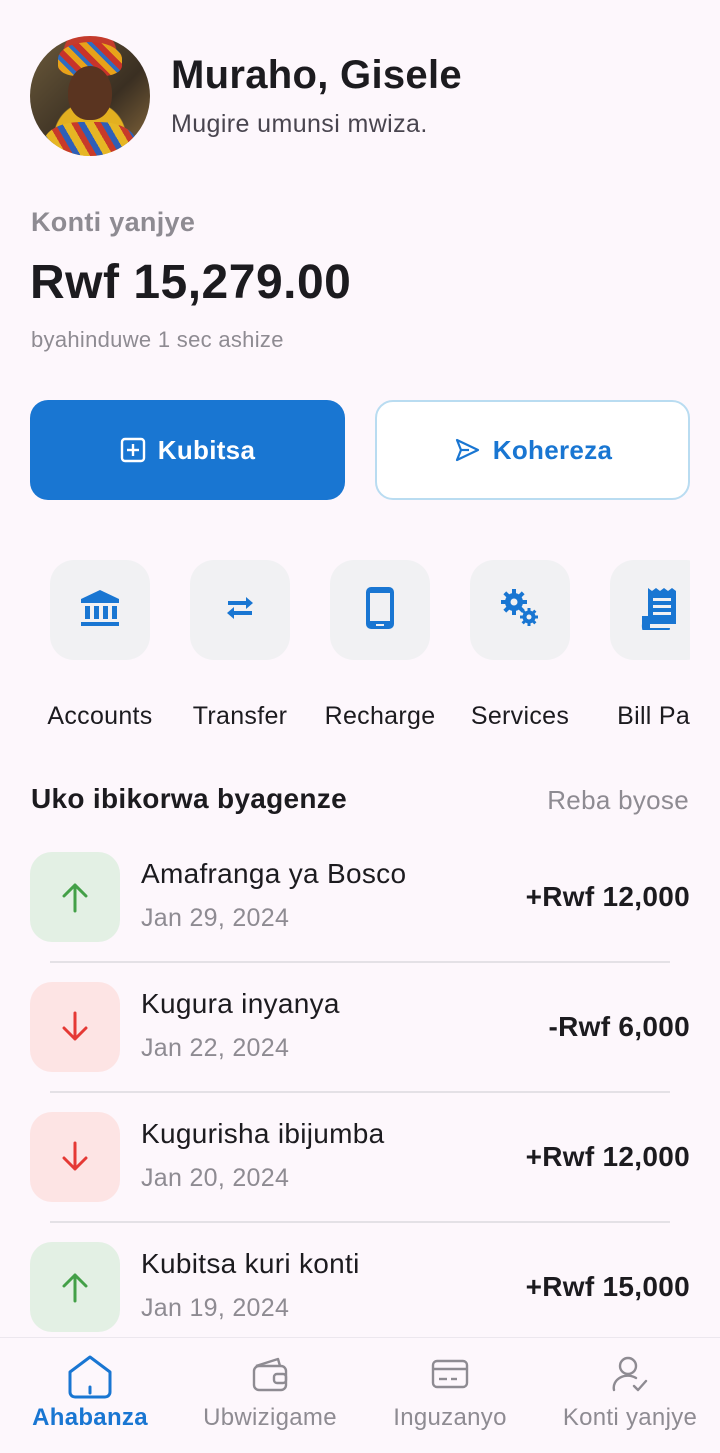 Image resolution: width=720 pixels, height=1453 pixels. Describe the element at coordinates (619, 1026) in the screenshot. I see `transaction-amount: -Rwf 6,000` at that location.